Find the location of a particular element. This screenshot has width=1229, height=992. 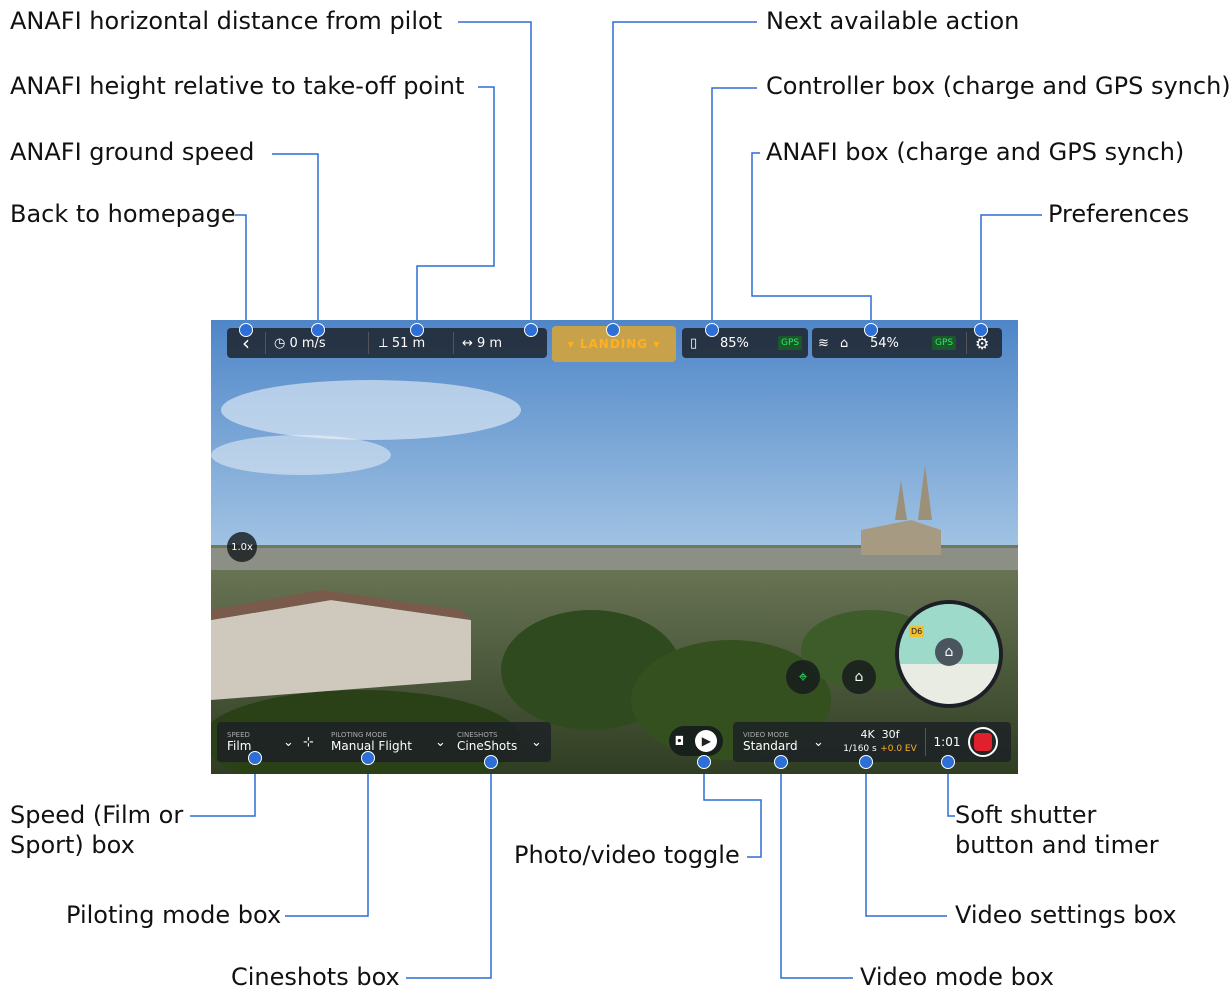

callout-shutter: Soft shutter button and timer is located at coordinates (1057, 830).